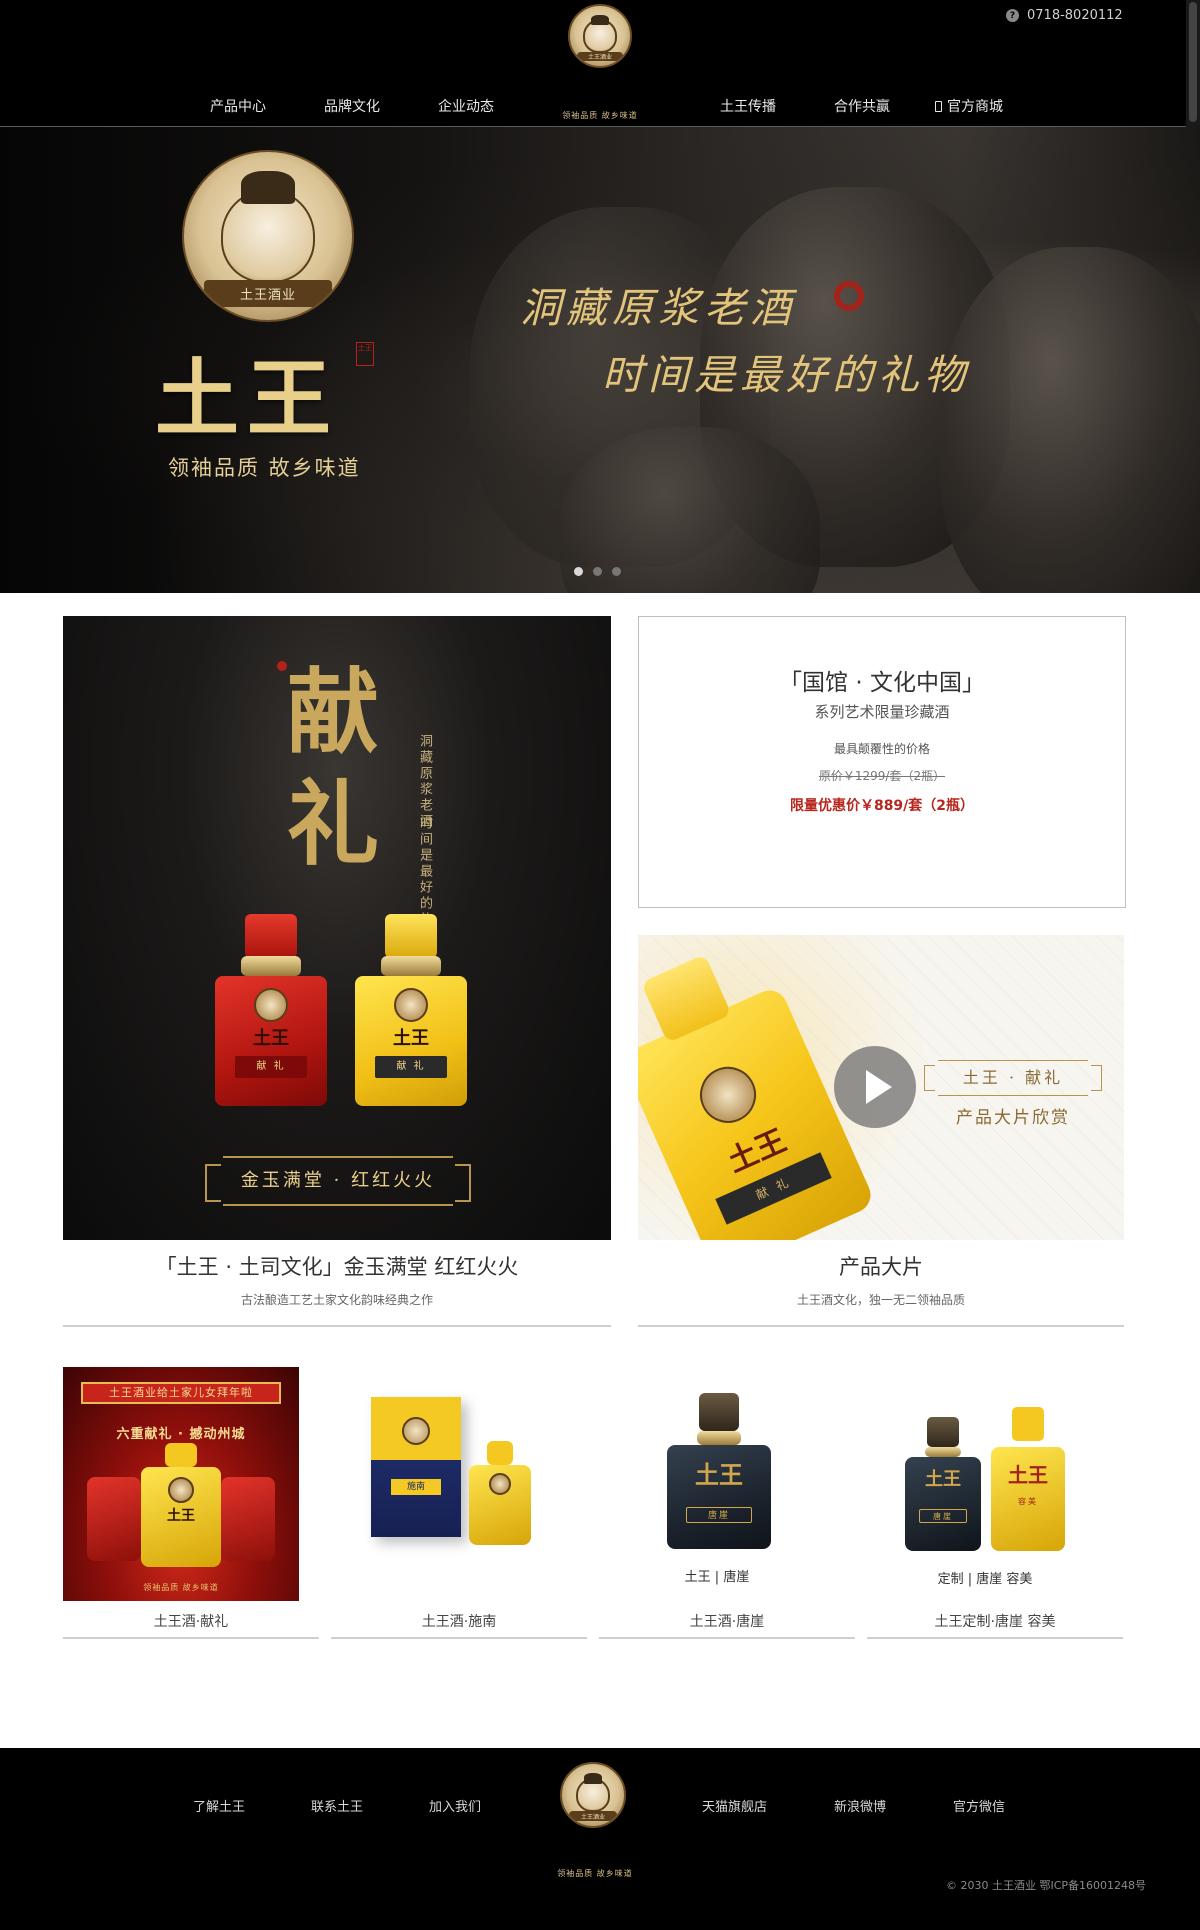  Describe the element at coordinates (881, 749) in the screenshot. I see `promo-note: 最具颠覆性的价格` at that location.